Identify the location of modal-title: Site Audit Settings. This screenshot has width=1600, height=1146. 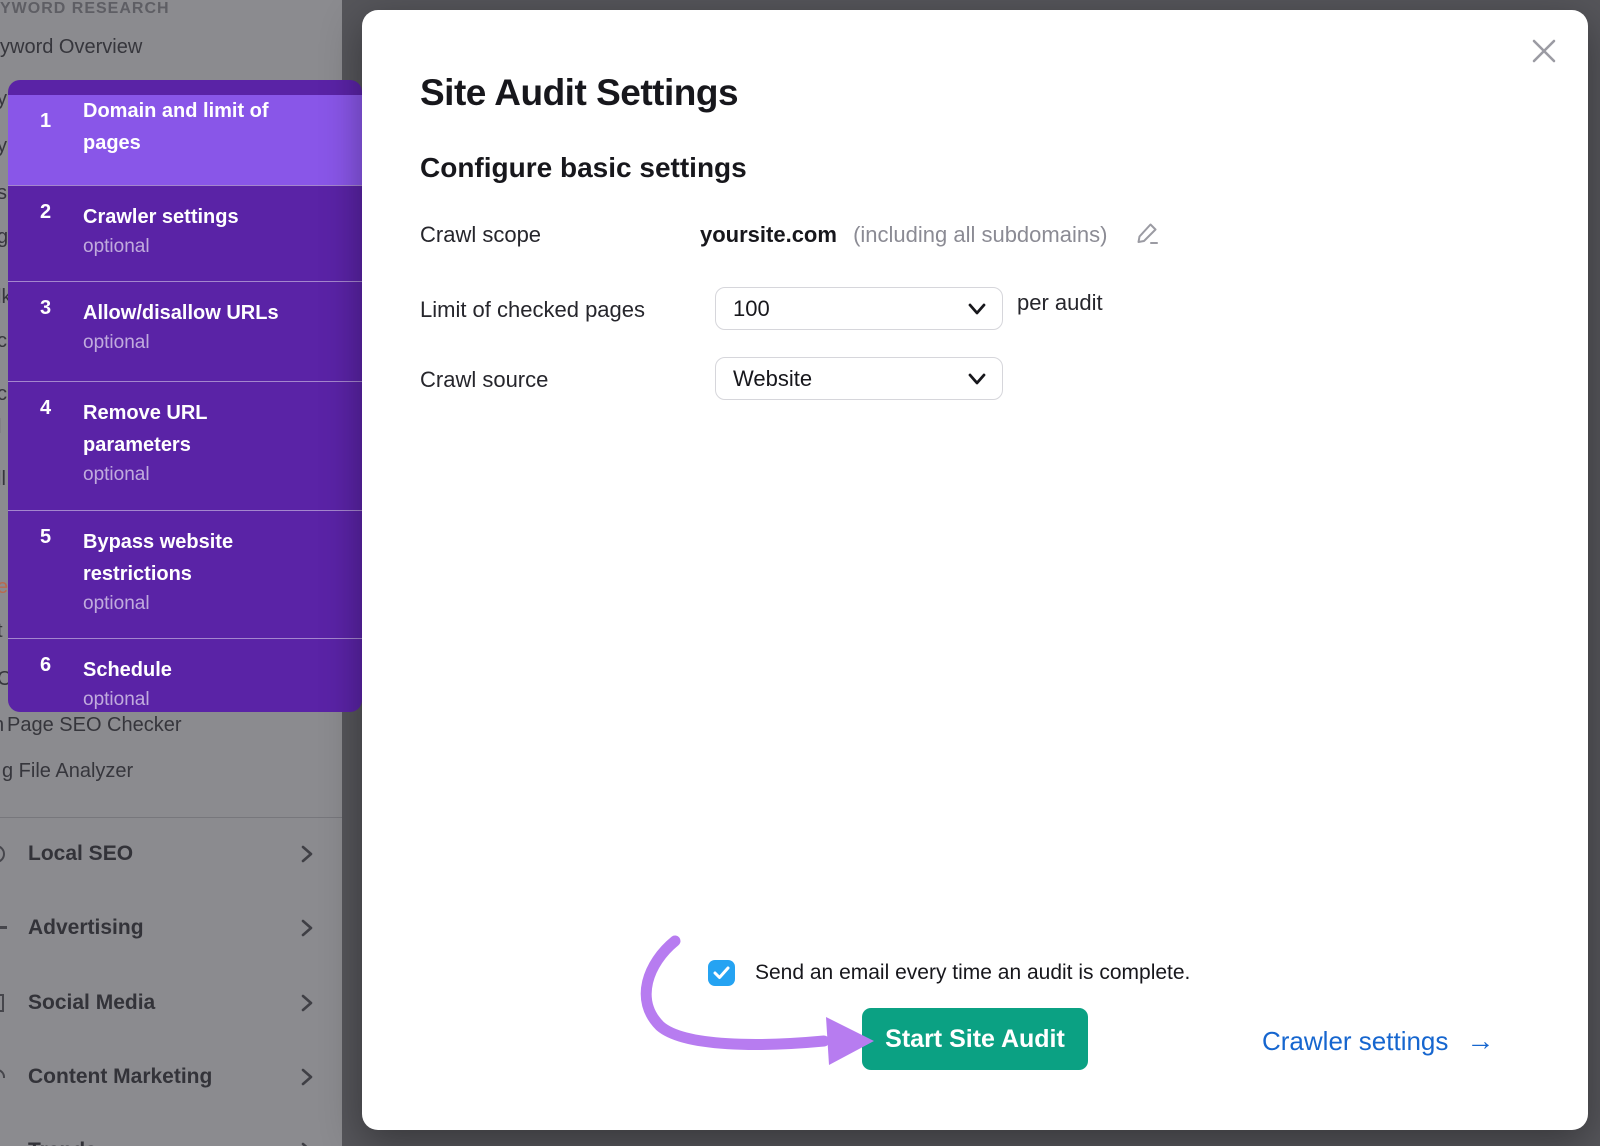
(579, 92).